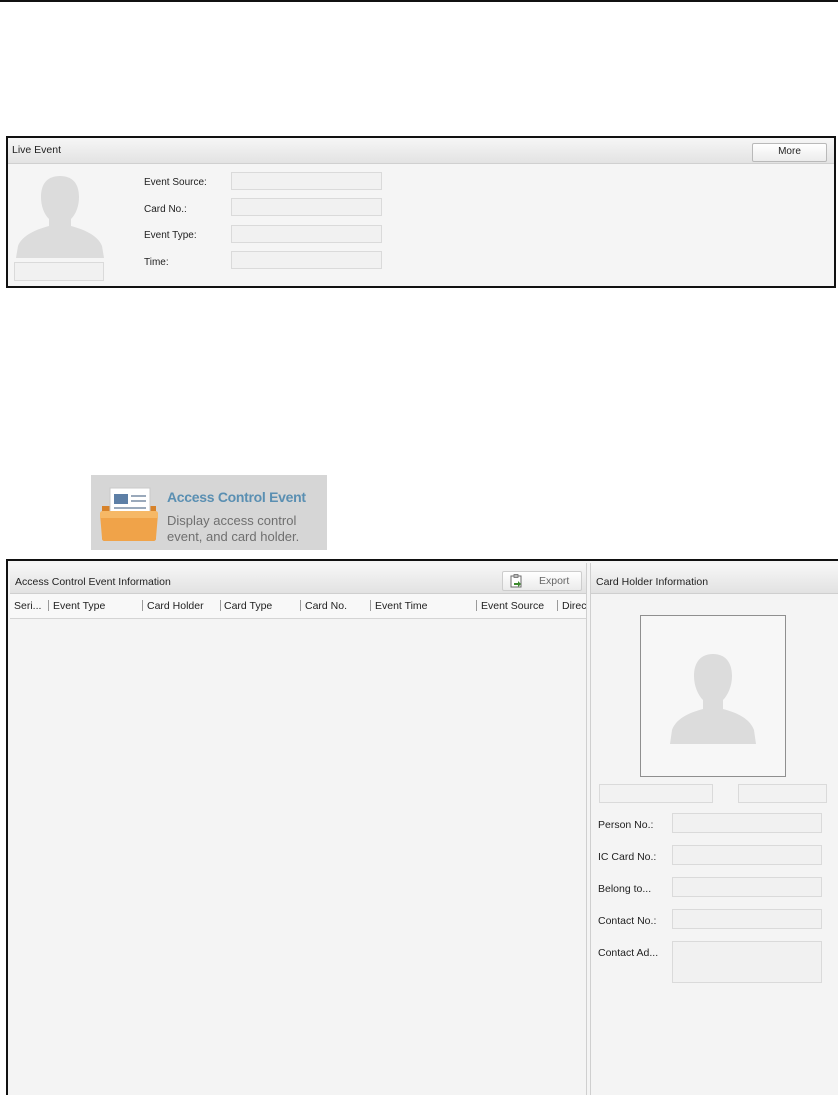 The image size is (838, 1095). What do you see at coordinates (165, 209) in the screenshot?
I see `card-no-label: Card No.:` at bounding box center [165, 209].